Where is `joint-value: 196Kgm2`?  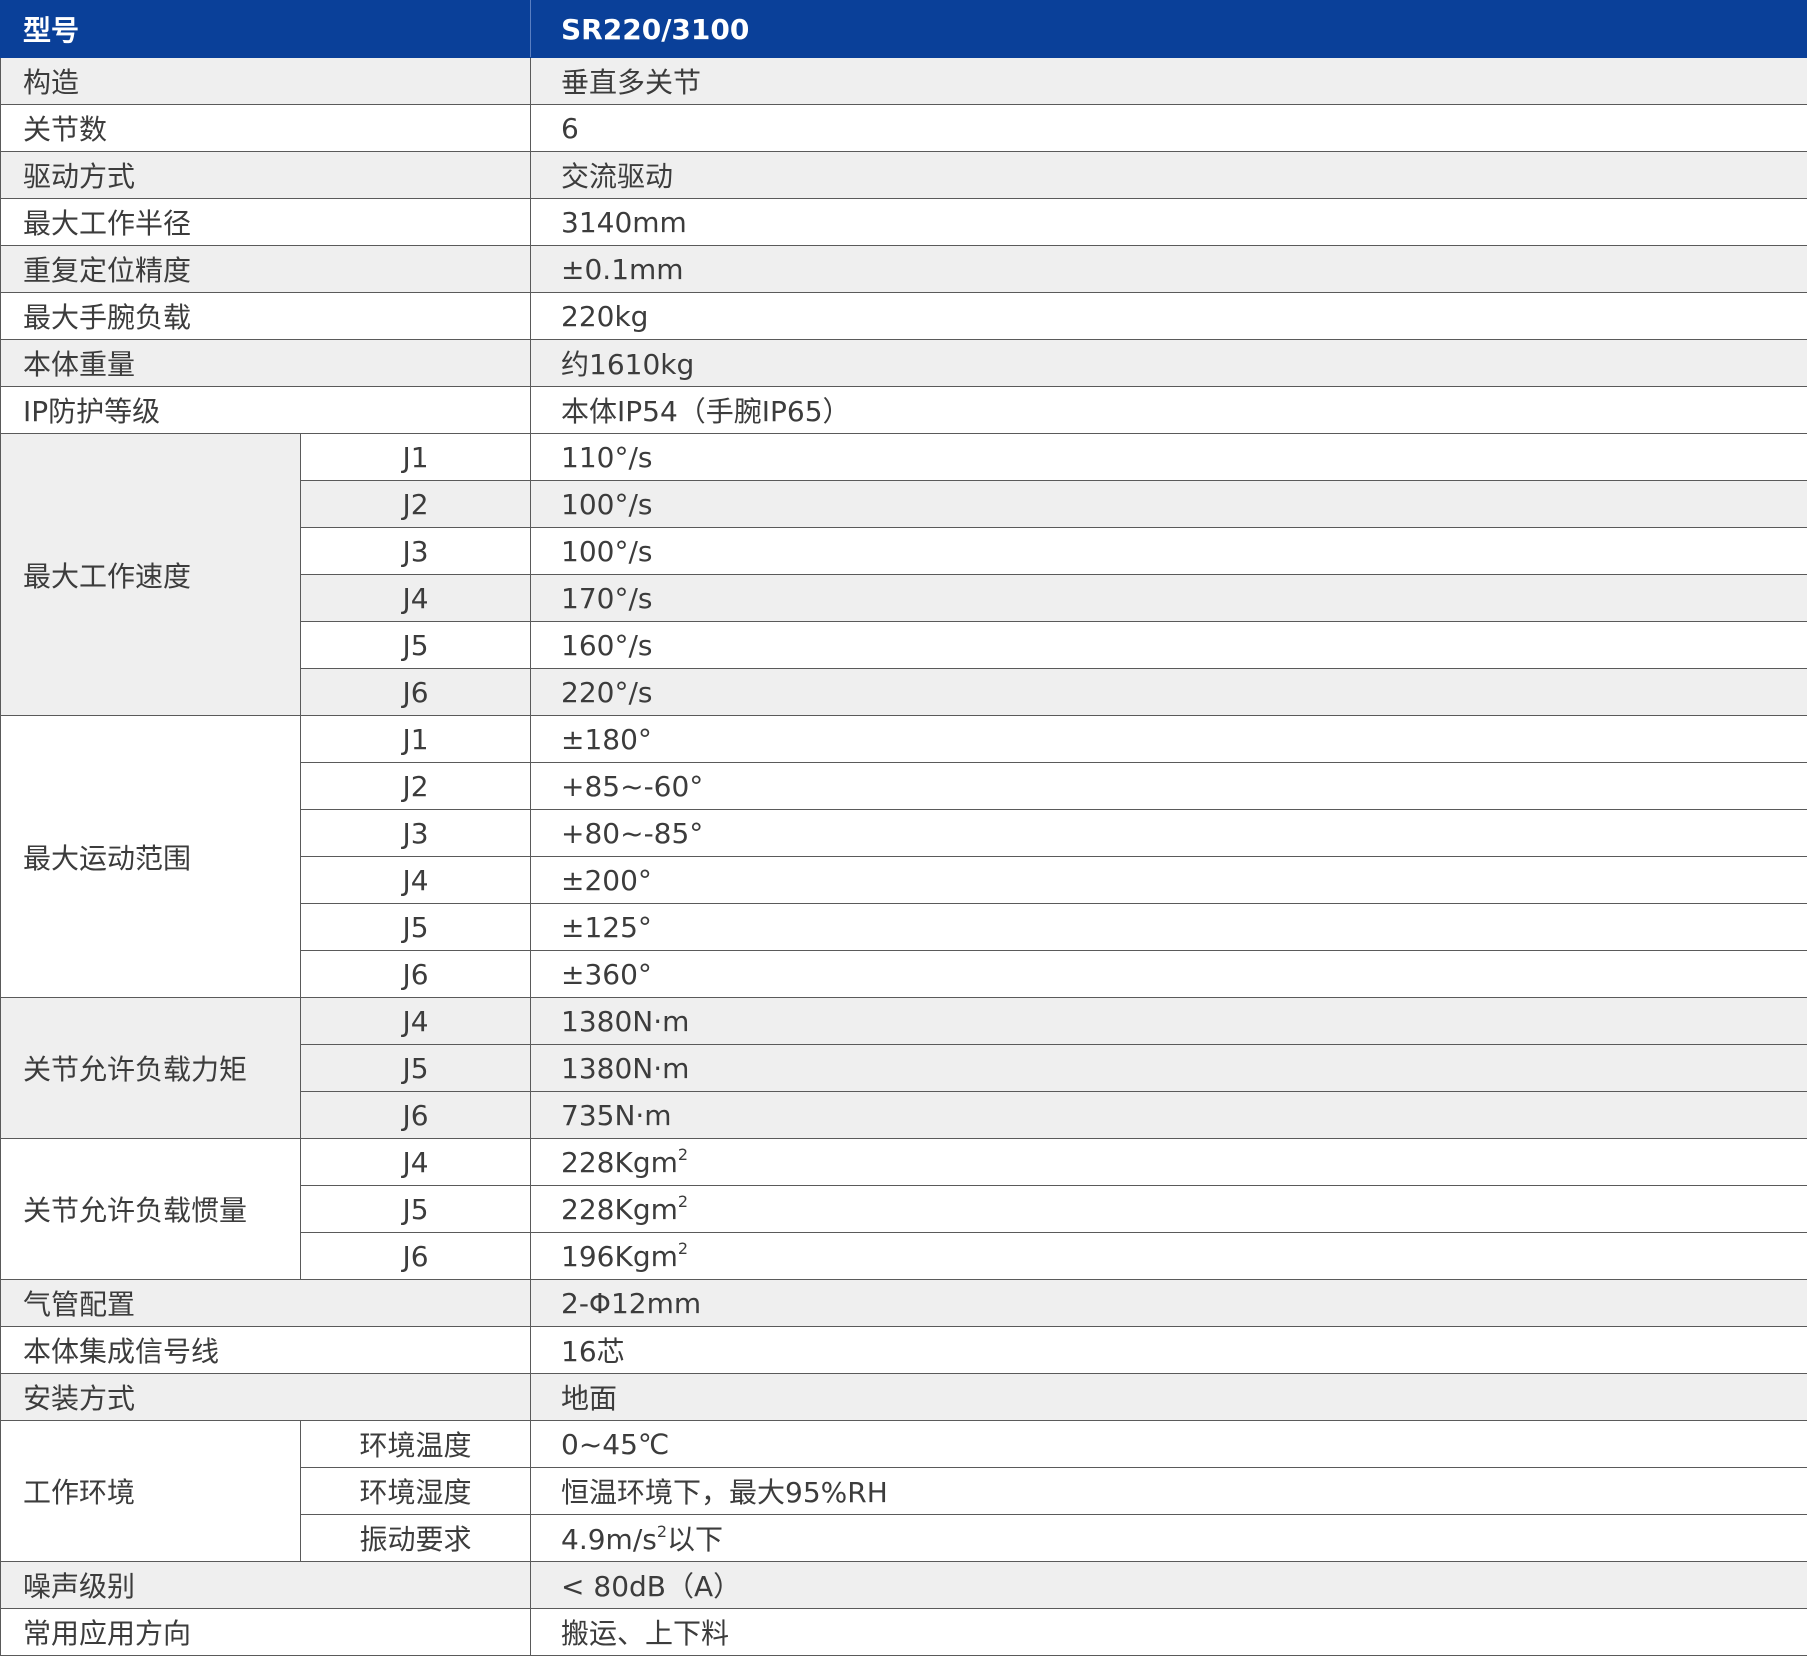
joint-value: 196Kgm2 is located at coordinates (1168, 1256).